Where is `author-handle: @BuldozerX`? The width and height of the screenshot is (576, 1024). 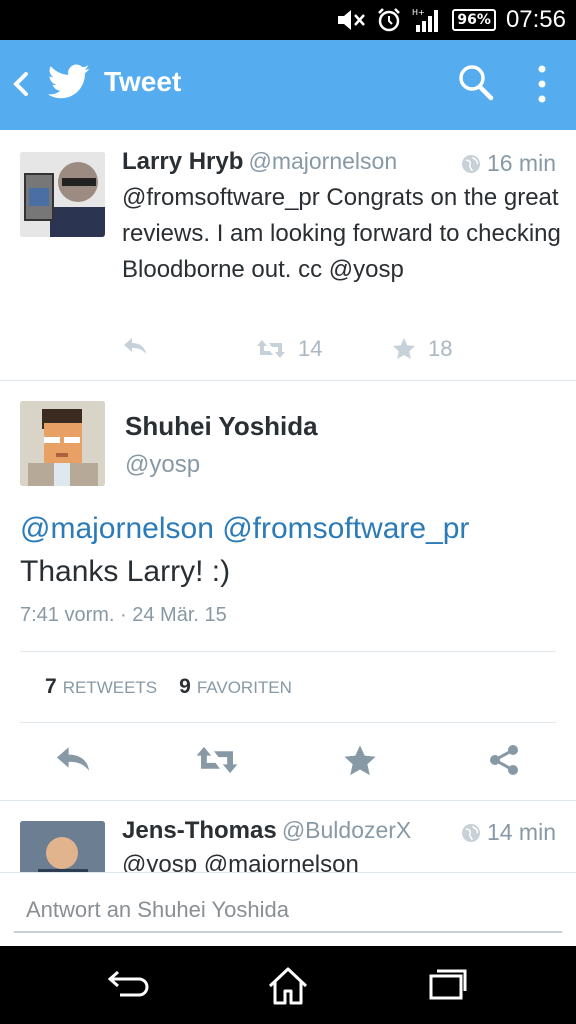 author-handle: @BuldozerX is located at coordinates (346, 830).